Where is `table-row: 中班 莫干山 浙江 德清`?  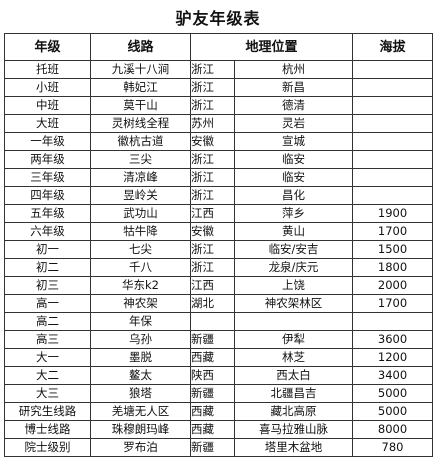
table-row: 中班 莫干山 浙江 德清 is located at coordinates (219, 105).